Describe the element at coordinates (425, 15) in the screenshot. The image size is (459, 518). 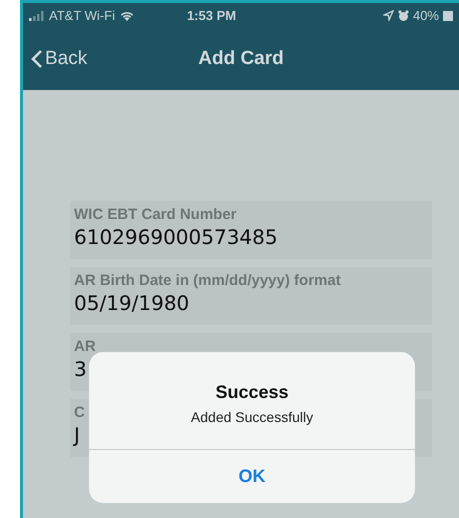
I see `battery-percentage: 40%` at that location.